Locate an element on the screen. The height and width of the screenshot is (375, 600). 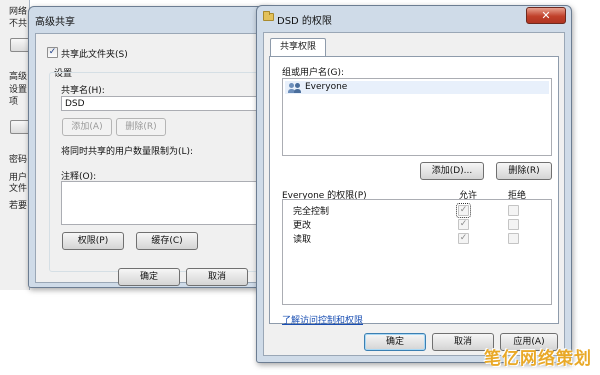
bg-text-10: 若要 is located at coordinates (18, 206).